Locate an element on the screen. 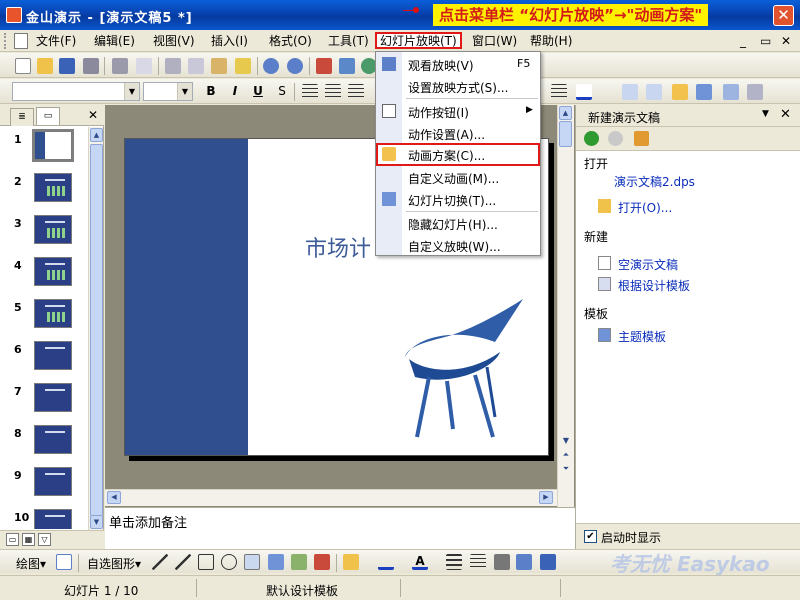 The height and width of the screenshot is (600, 800). notes-pane: 单击添加备注 is located at coordinates (340, 528).